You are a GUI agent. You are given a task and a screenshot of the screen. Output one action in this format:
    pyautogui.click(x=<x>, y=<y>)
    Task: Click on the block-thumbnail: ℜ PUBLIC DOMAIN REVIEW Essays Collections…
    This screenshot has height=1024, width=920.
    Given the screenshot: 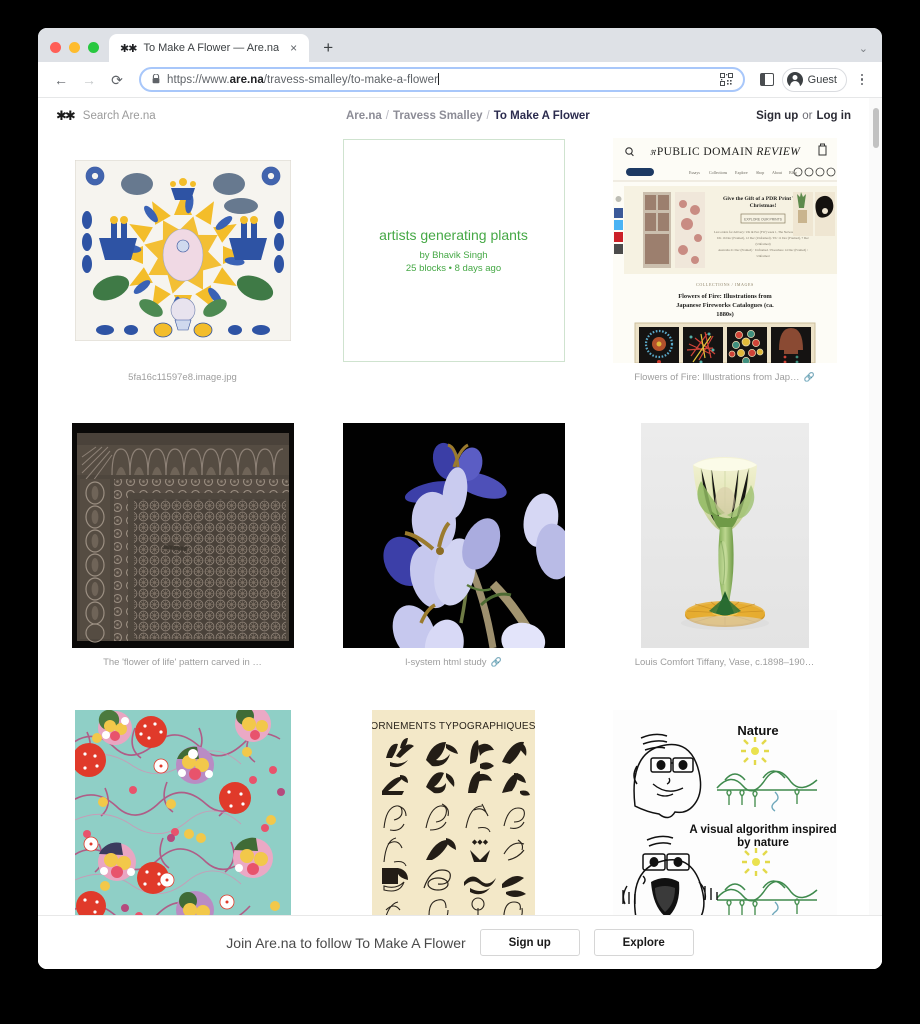 What is the action you would take?
    pyautogui.click(x=724, y=250)
    